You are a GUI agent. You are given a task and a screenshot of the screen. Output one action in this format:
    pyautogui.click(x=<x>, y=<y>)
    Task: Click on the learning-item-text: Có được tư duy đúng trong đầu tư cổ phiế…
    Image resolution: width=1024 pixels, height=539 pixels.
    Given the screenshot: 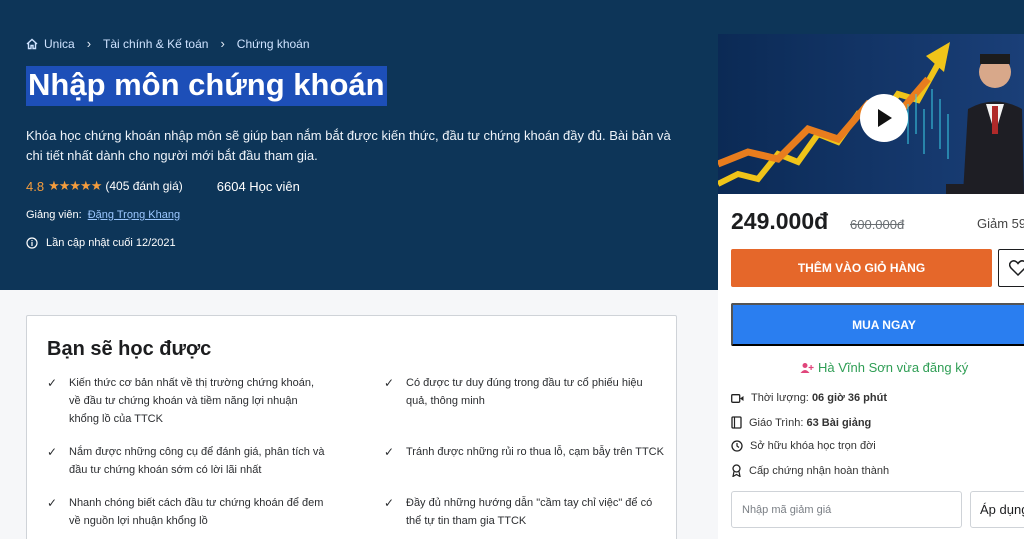 What is the action you would take?
    pyautogui.click(x=524, y=392)
    